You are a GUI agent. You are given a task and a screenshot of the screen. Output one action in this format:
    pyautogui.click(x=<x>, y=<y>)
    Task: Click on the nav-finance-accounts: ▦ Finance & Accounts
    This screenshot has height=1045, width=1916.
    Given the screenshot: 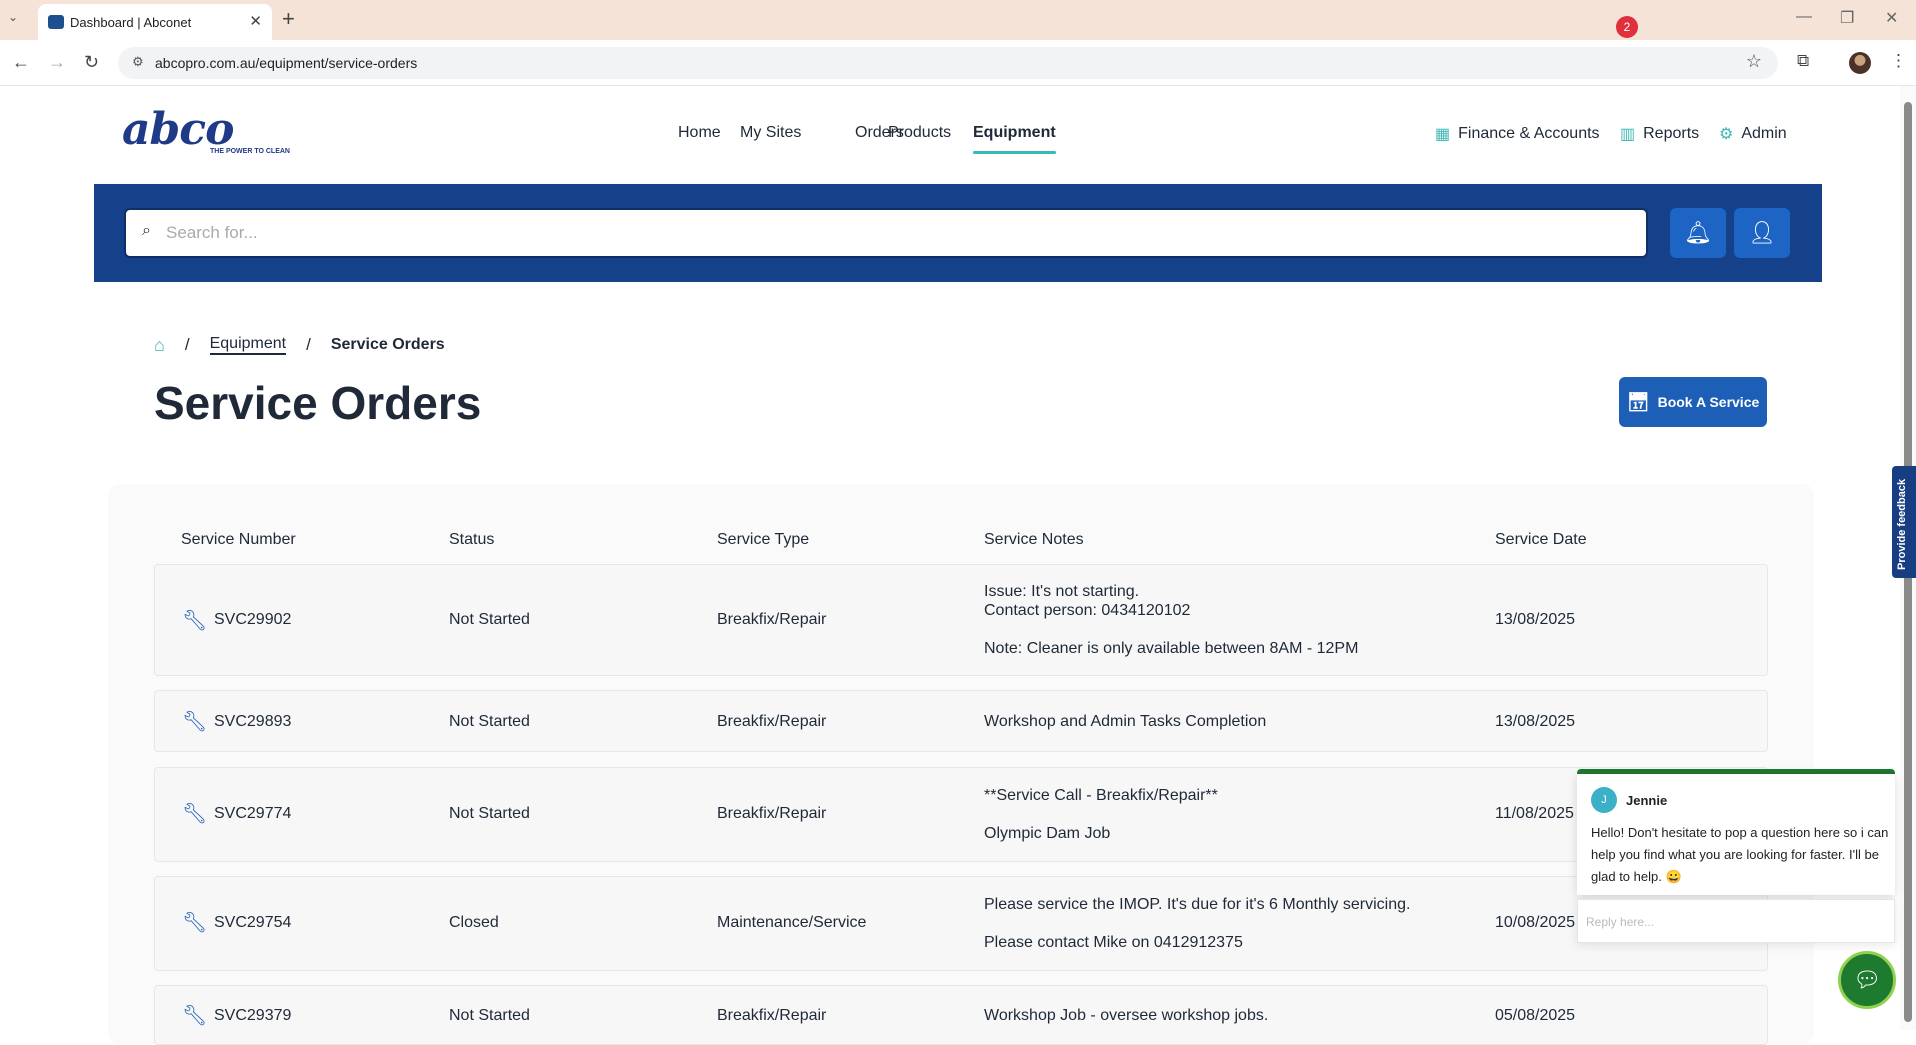 What is the action you would take?
    pyautogui.click(x=1517, y=134)
    